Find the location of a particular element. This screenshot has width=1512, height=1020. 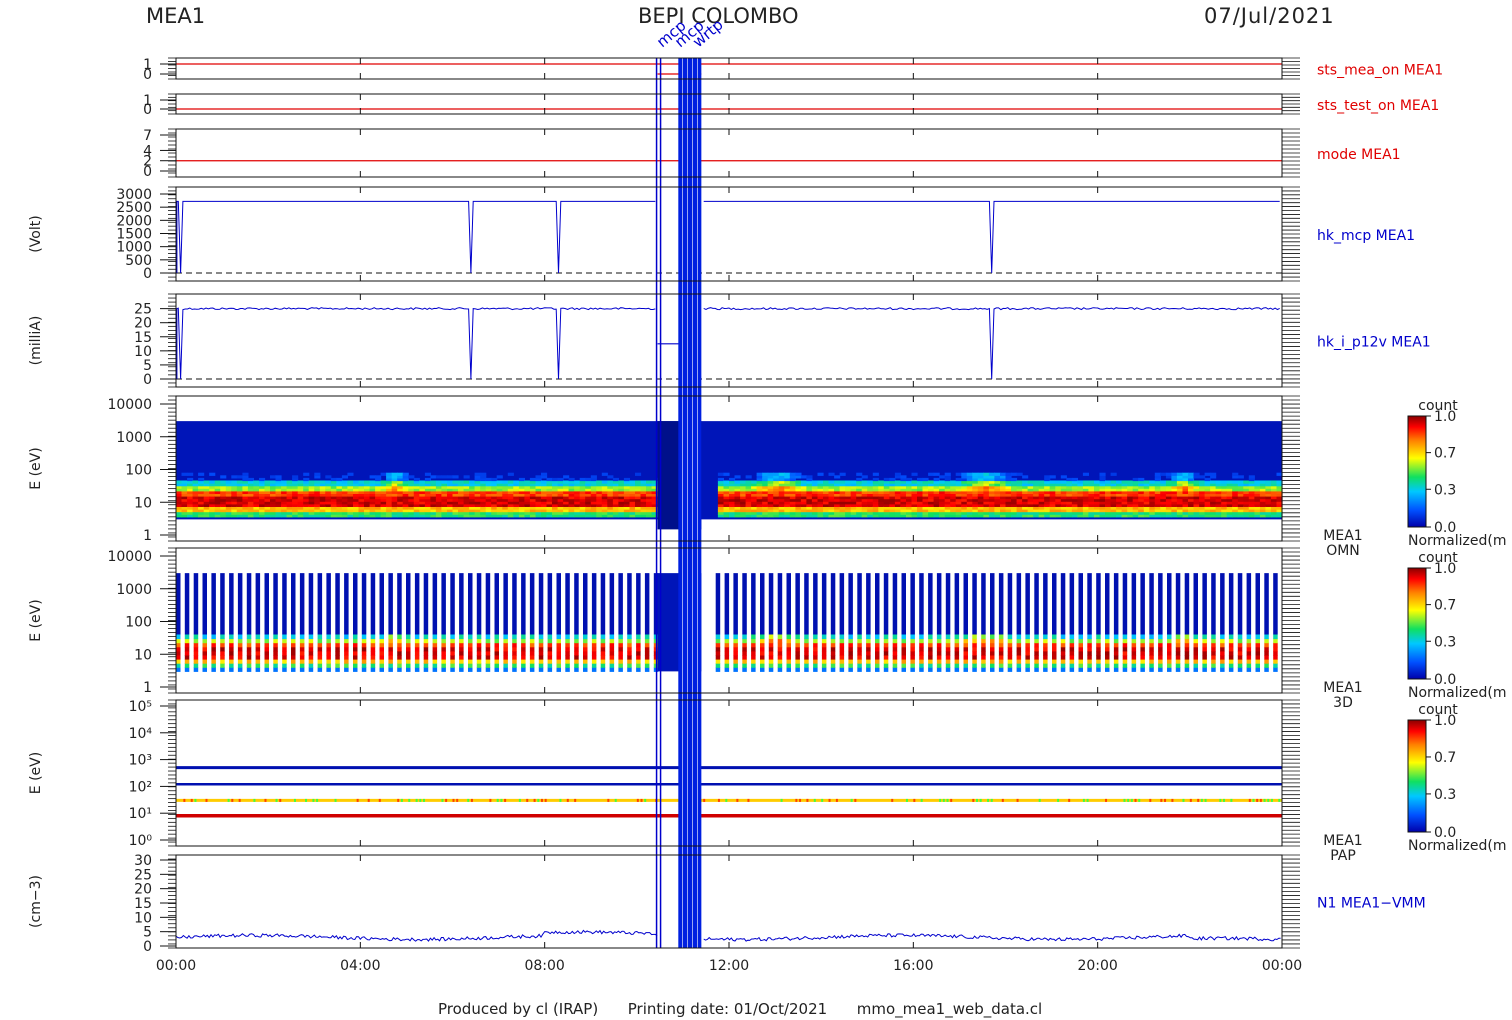

footer-script-name: mmo_mea1_web_data.cl is located at coordinates (949, 1009).